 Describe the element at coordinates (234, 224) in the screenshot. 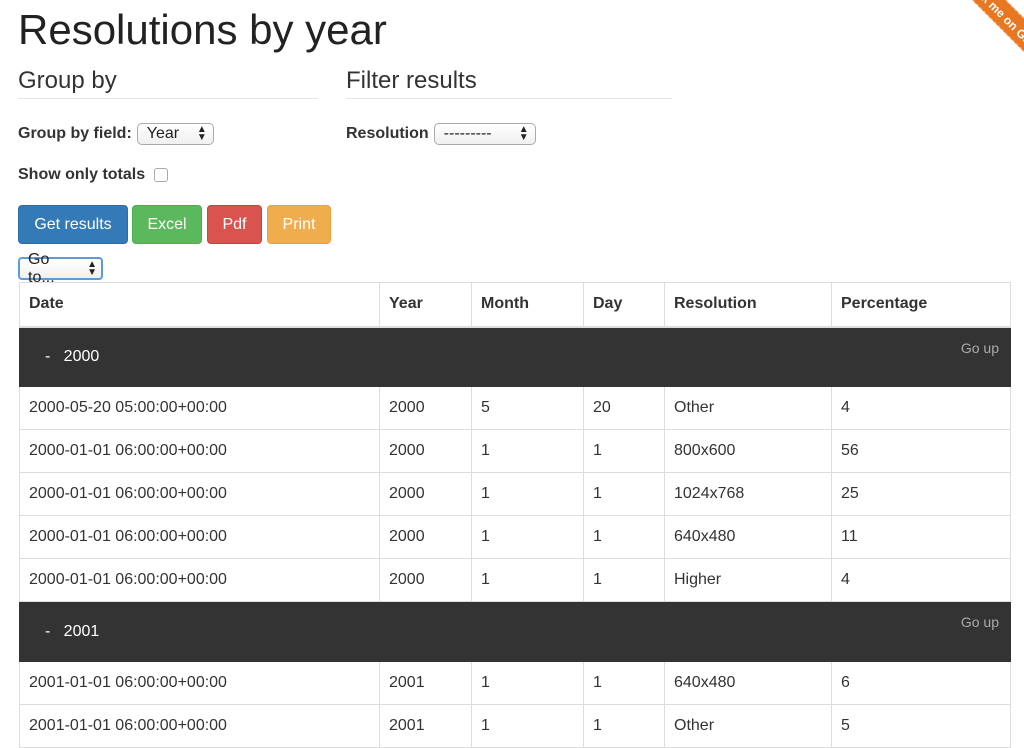

I see `pdf-button: Pdf` at that location.